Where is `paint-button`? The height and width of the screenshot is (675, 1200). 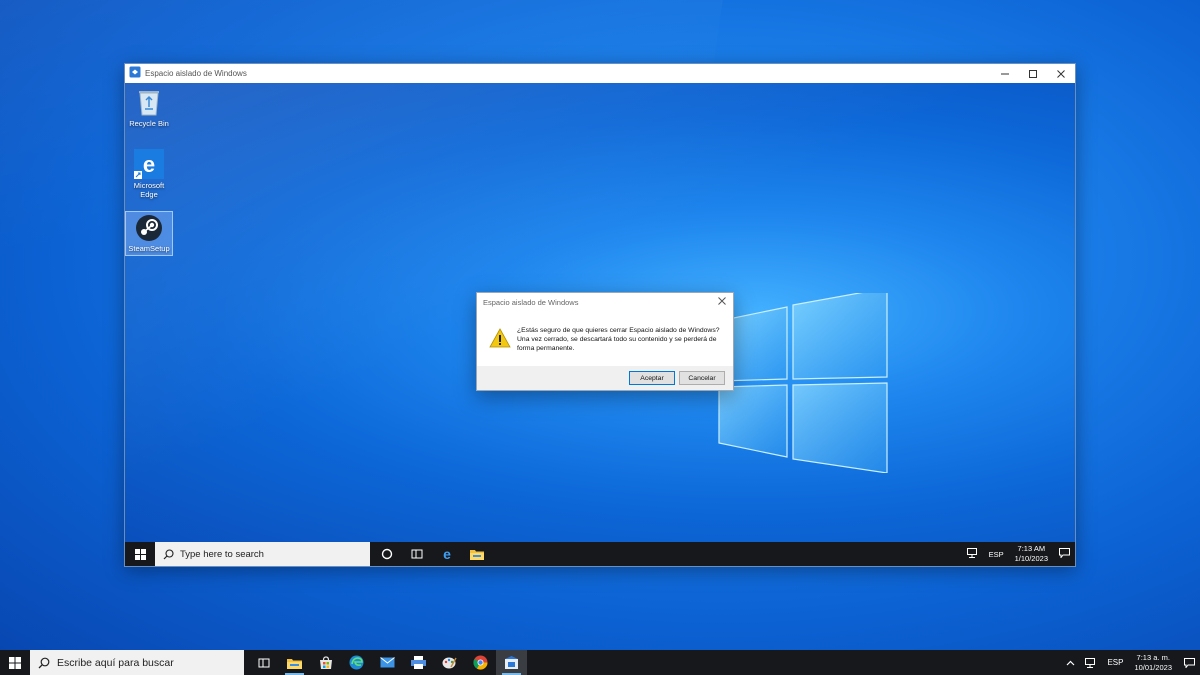
paint-button is located at coordinates (449, 662).